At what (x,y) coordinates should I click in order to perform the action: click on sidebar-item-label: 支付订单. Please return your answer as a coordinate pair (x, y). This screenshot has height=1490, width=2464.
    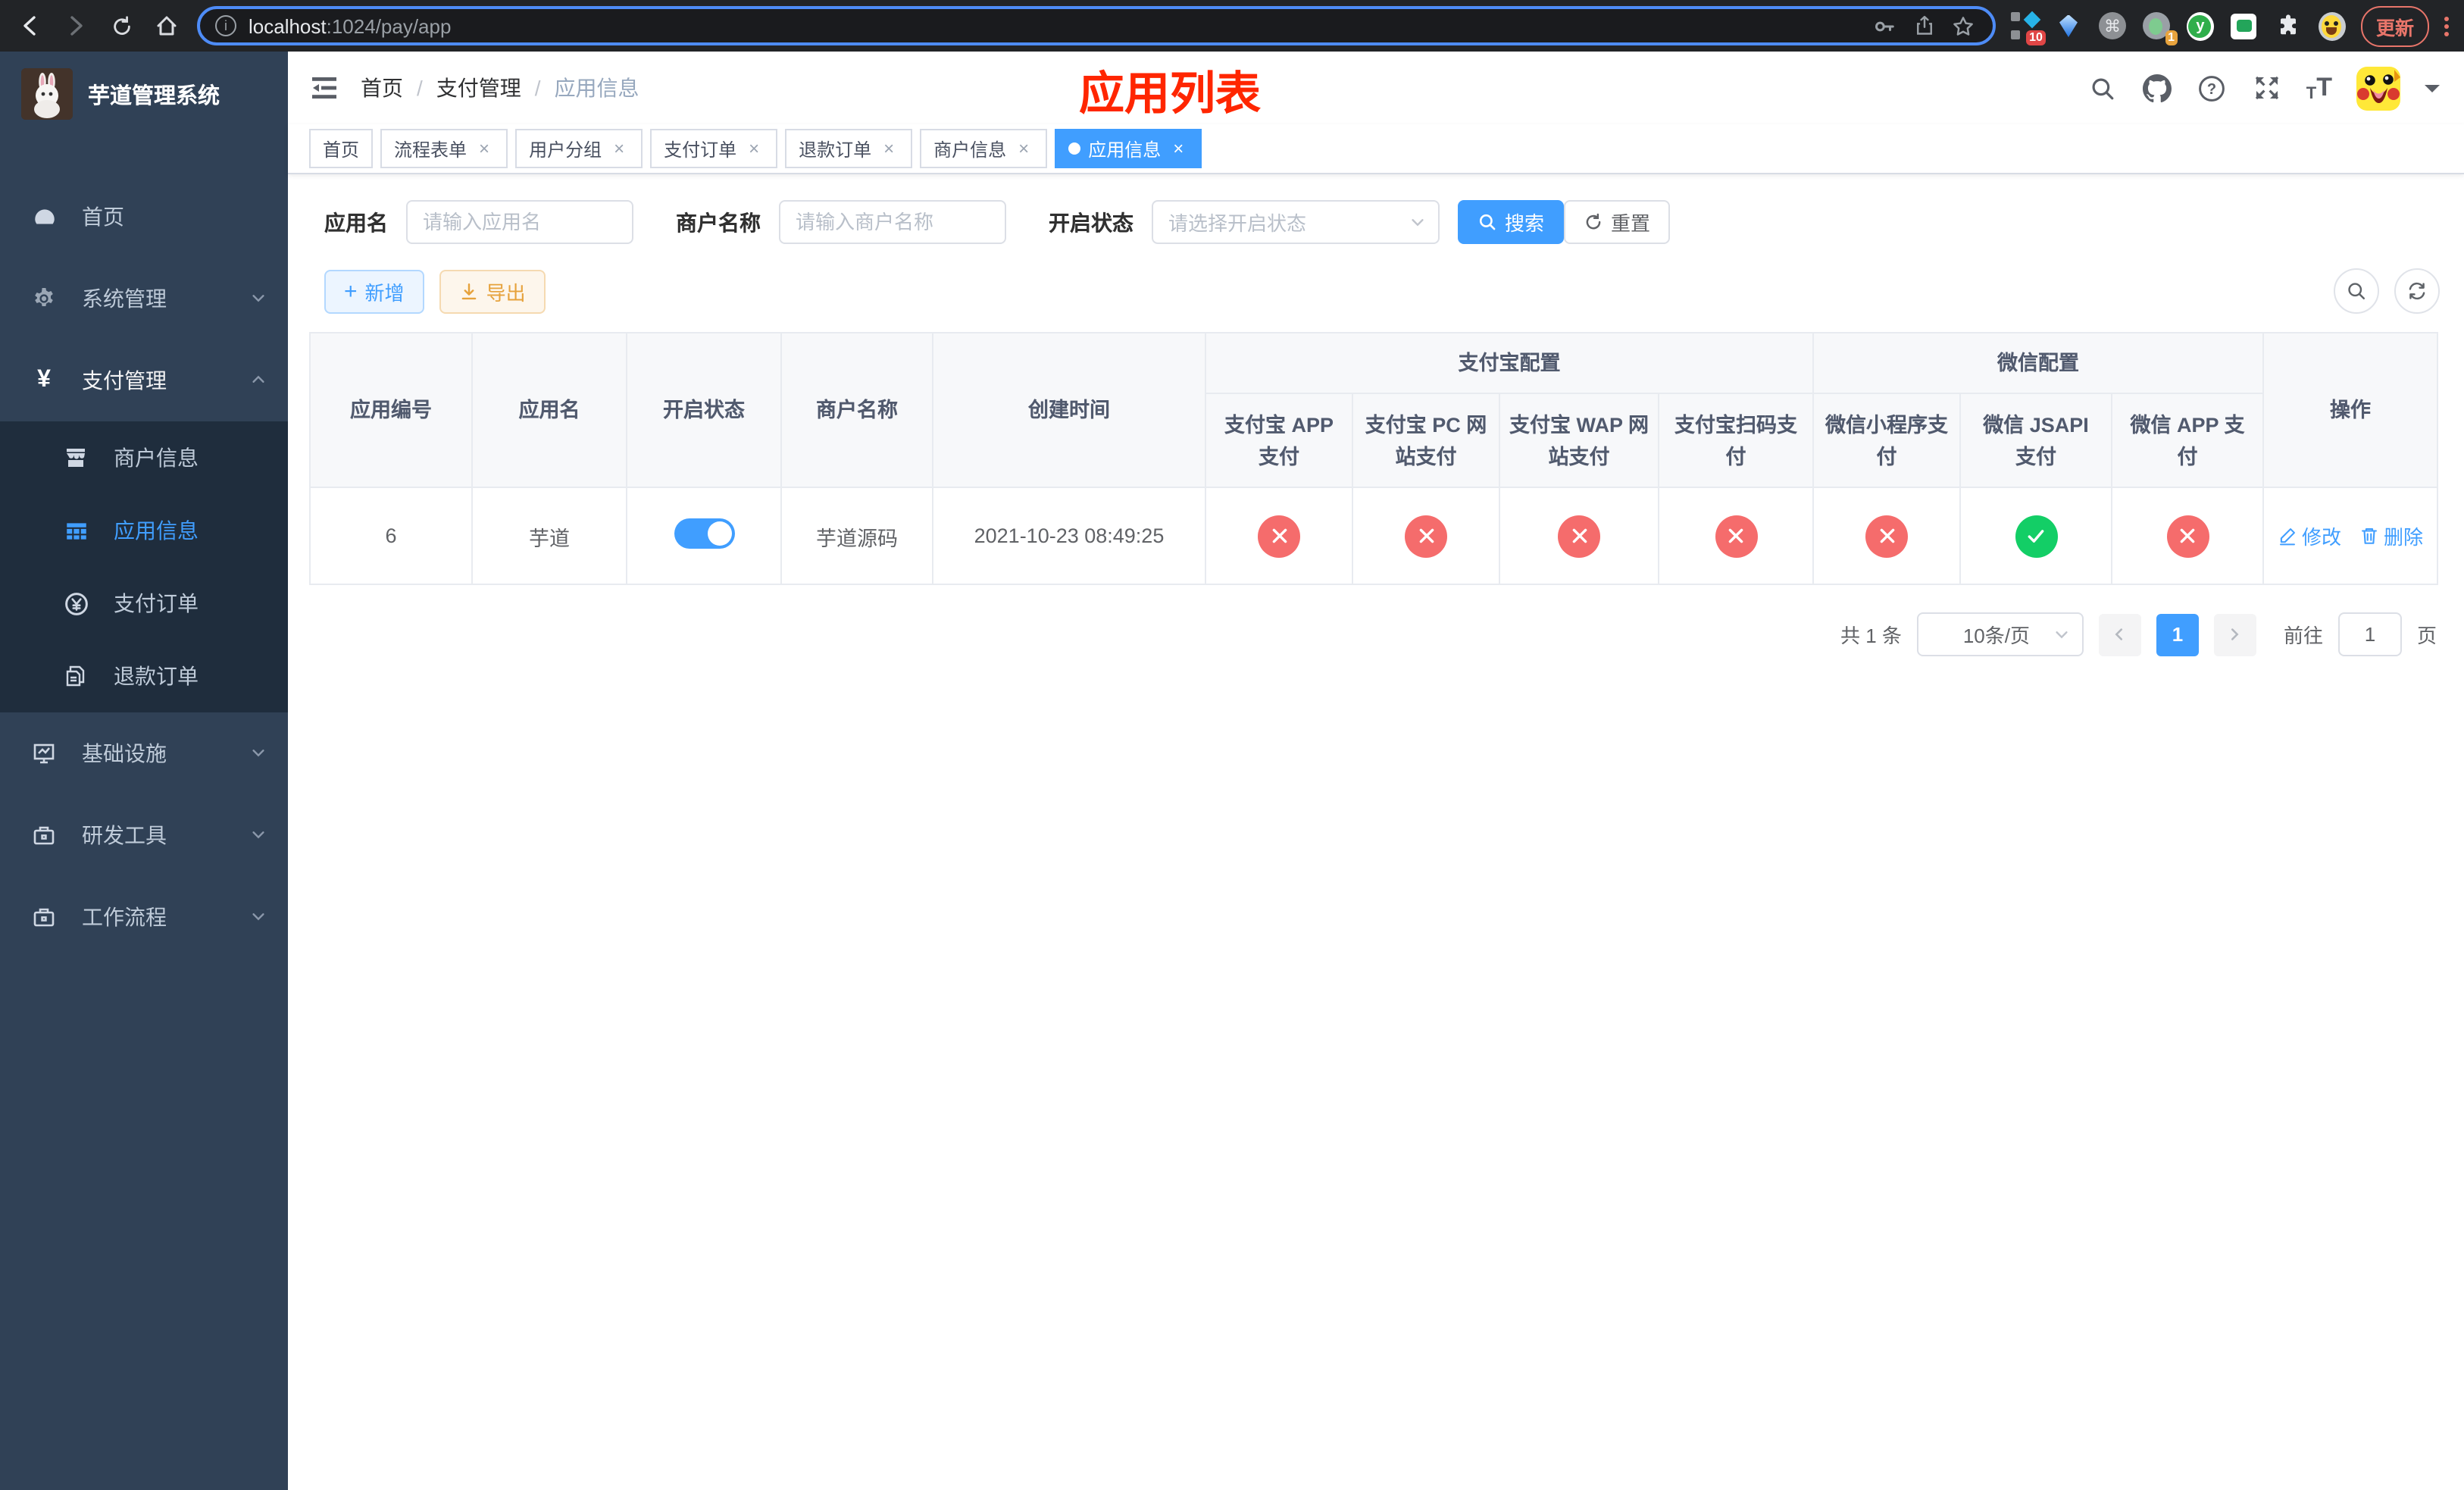
    Looking at the image, I should click on (156, 603).